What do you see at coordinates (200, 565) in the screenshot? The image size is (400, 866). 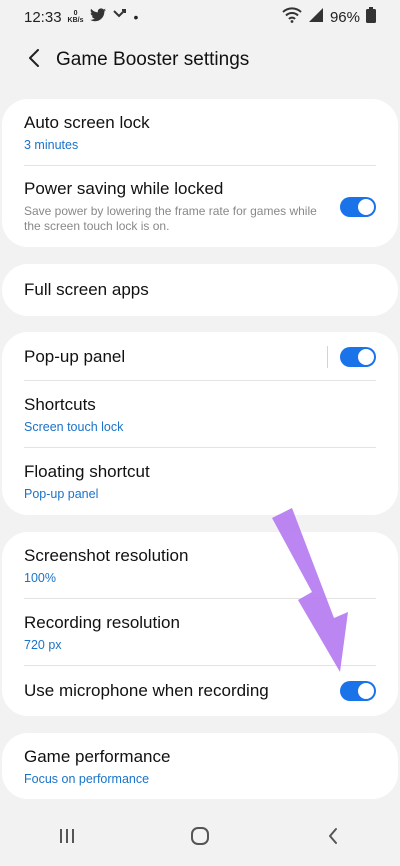 I see `screenshot-resolution-row: Screenshot resolution 100%` at bounding box center [200, 565].